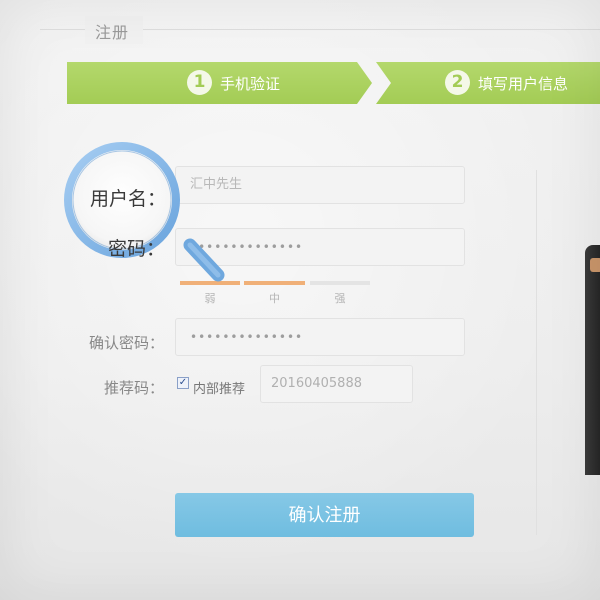  I want to click on form-side-divider, so click(536, 352).